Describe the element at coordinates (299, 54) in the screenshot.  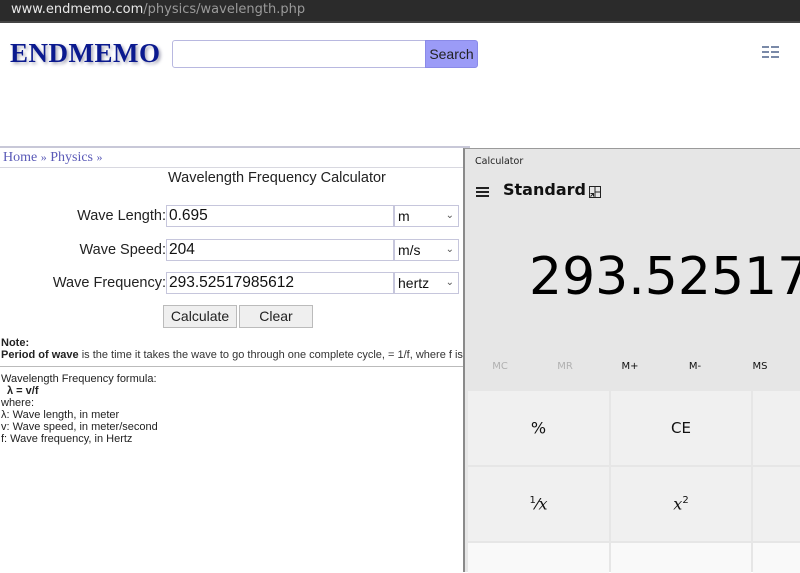
I see `search-input` at that location.